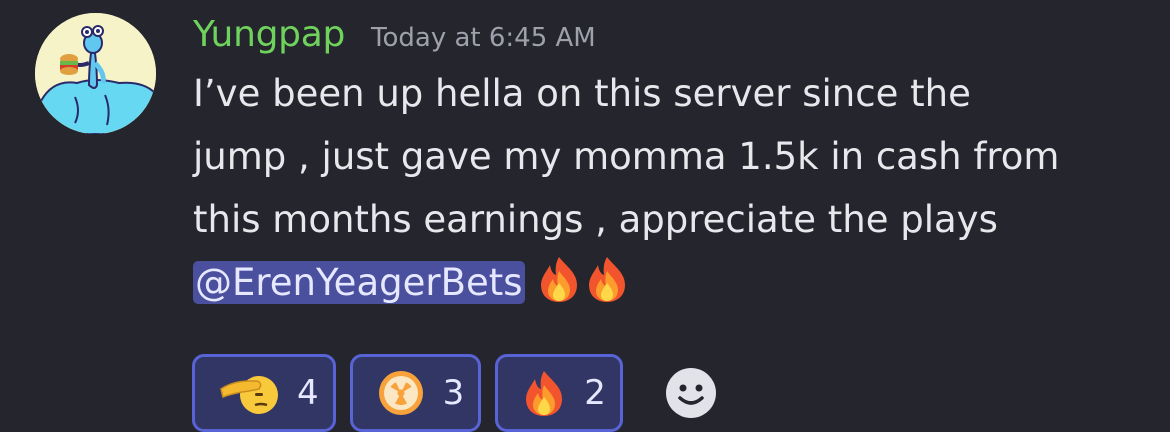  What do you see at coordinates (673, 286) in the screenshot?
I see `message-line-mention: @ErenYeagerBets` at bounding box center [673, 286].